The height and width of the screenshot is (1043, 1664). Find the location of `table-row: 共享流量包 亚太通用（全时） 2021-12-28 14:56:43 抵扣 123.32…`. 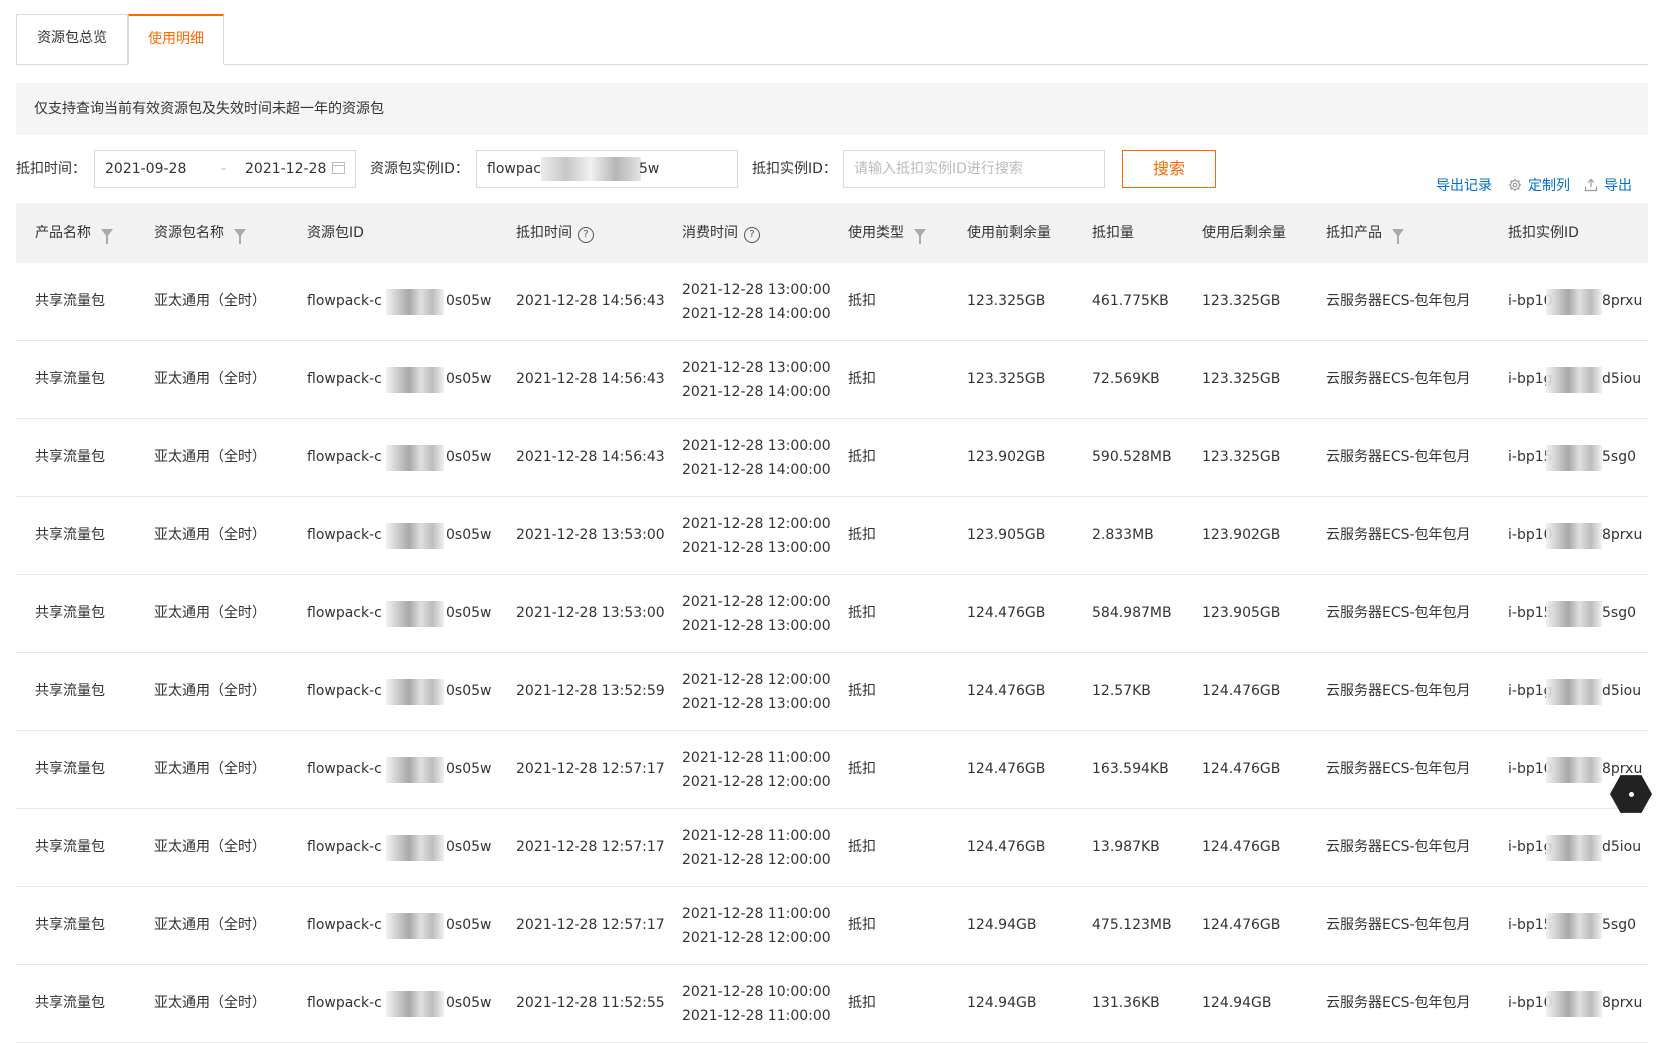

table-row: 共享流量包 亚太通用（全时） 2021-12-28 14:56:43 抵扣 123.32… is located at coordinates (832, 380).